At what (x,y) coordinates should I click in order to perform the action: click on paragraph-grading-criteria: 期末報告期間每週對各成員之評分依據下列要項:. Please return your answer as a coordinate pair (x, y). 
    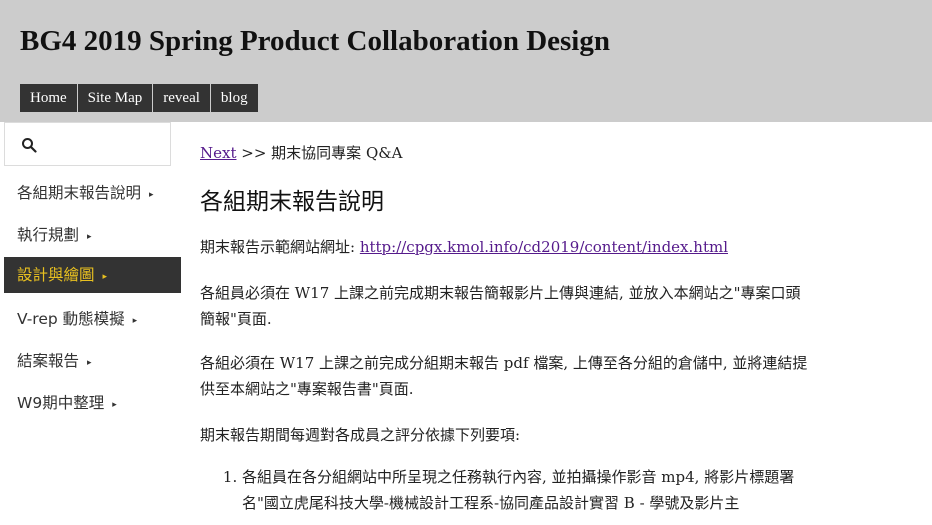
    Looking at the image, I should click on (360, 435).